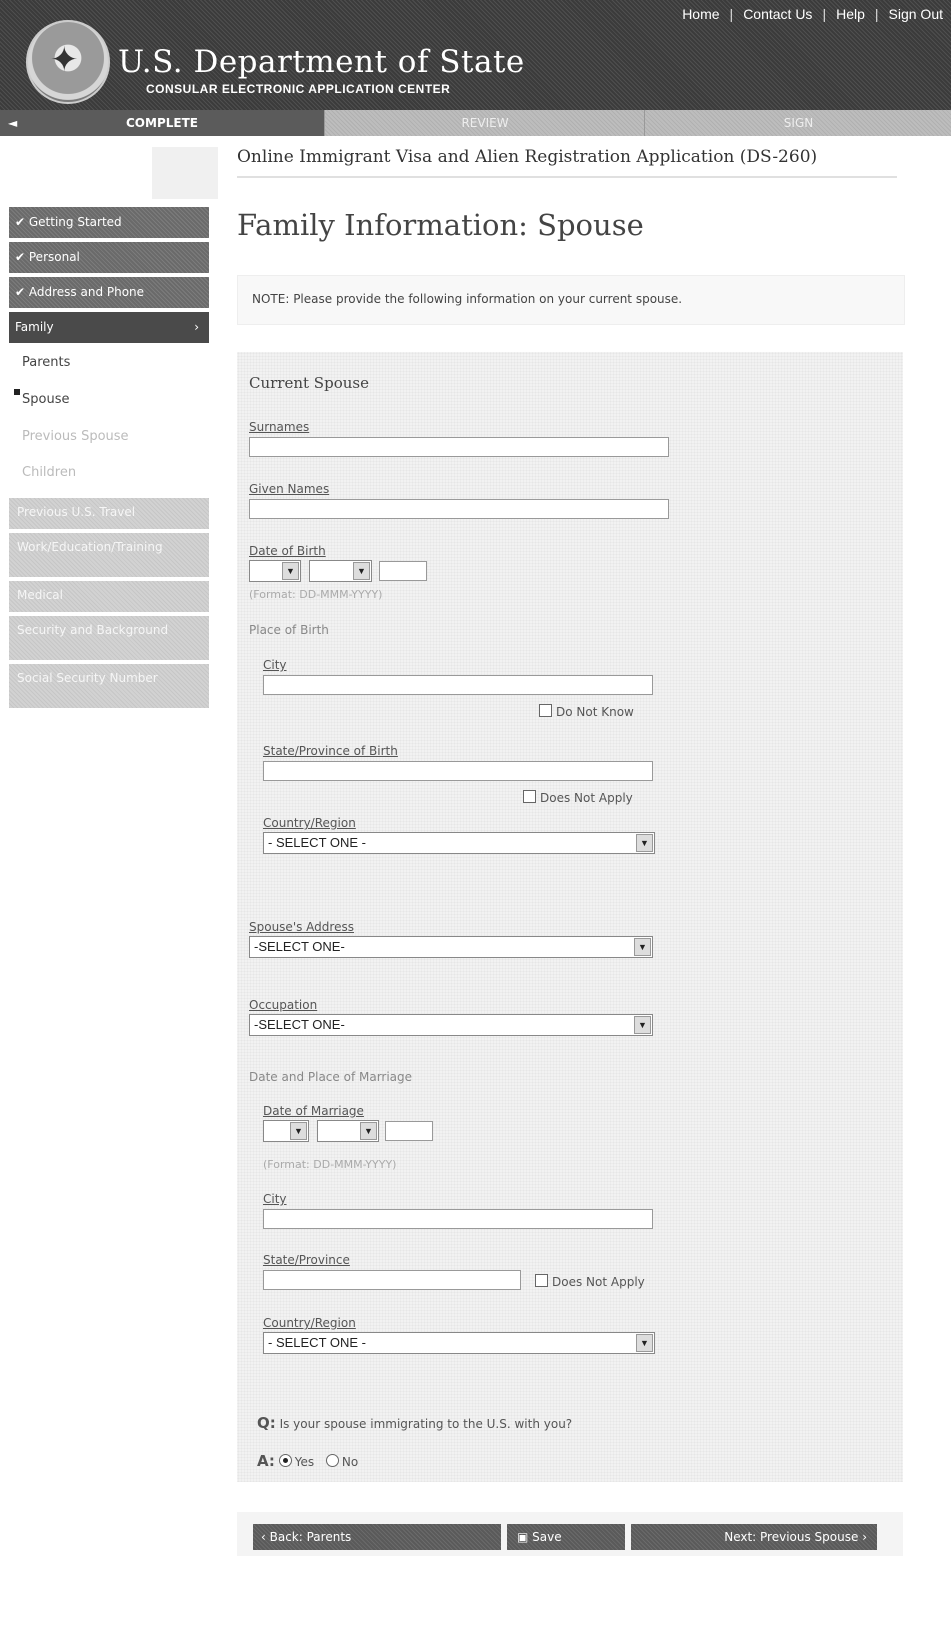 The image size is (951, 1632). What do you see at coordinates (306, 1260) in the screenshot?
I see `marriage-state-label: State/Province` at bounding box center [306, 1260].